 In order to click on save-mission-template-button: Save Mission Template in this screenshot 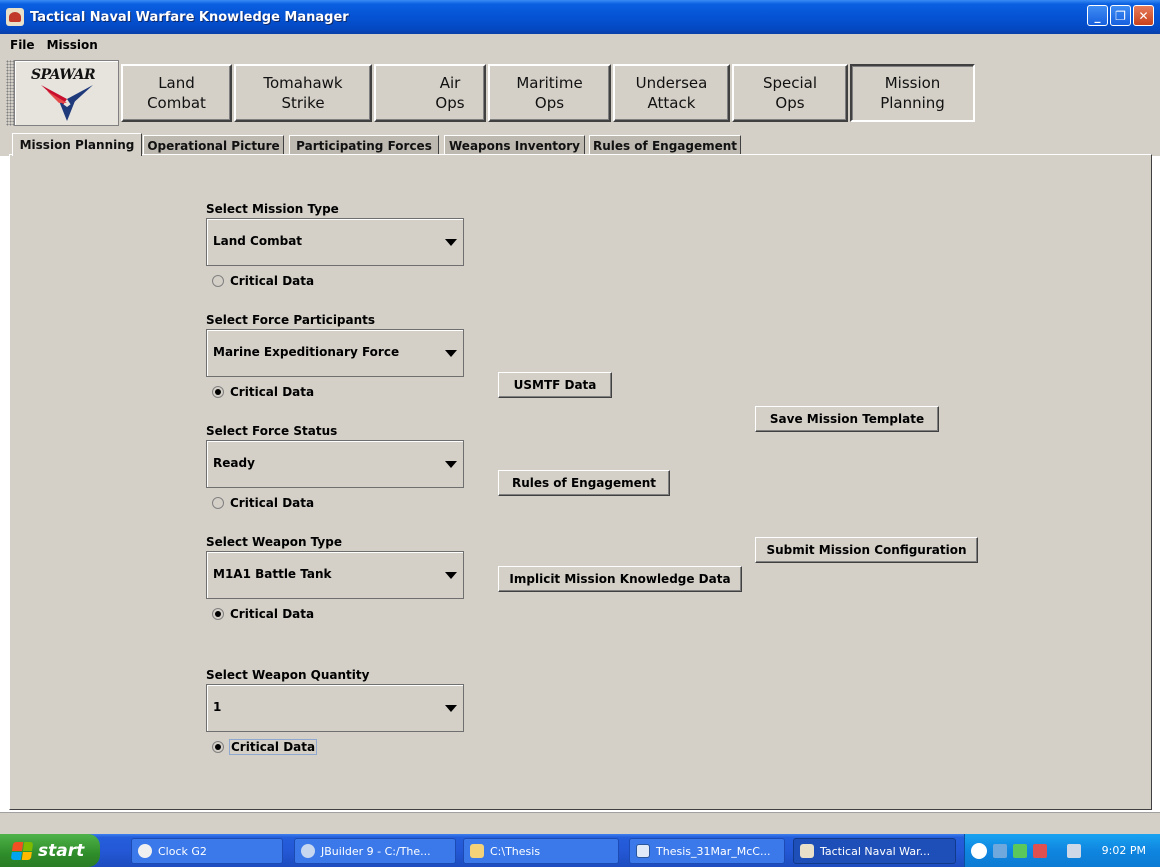, I will do `click(847, 419)`.